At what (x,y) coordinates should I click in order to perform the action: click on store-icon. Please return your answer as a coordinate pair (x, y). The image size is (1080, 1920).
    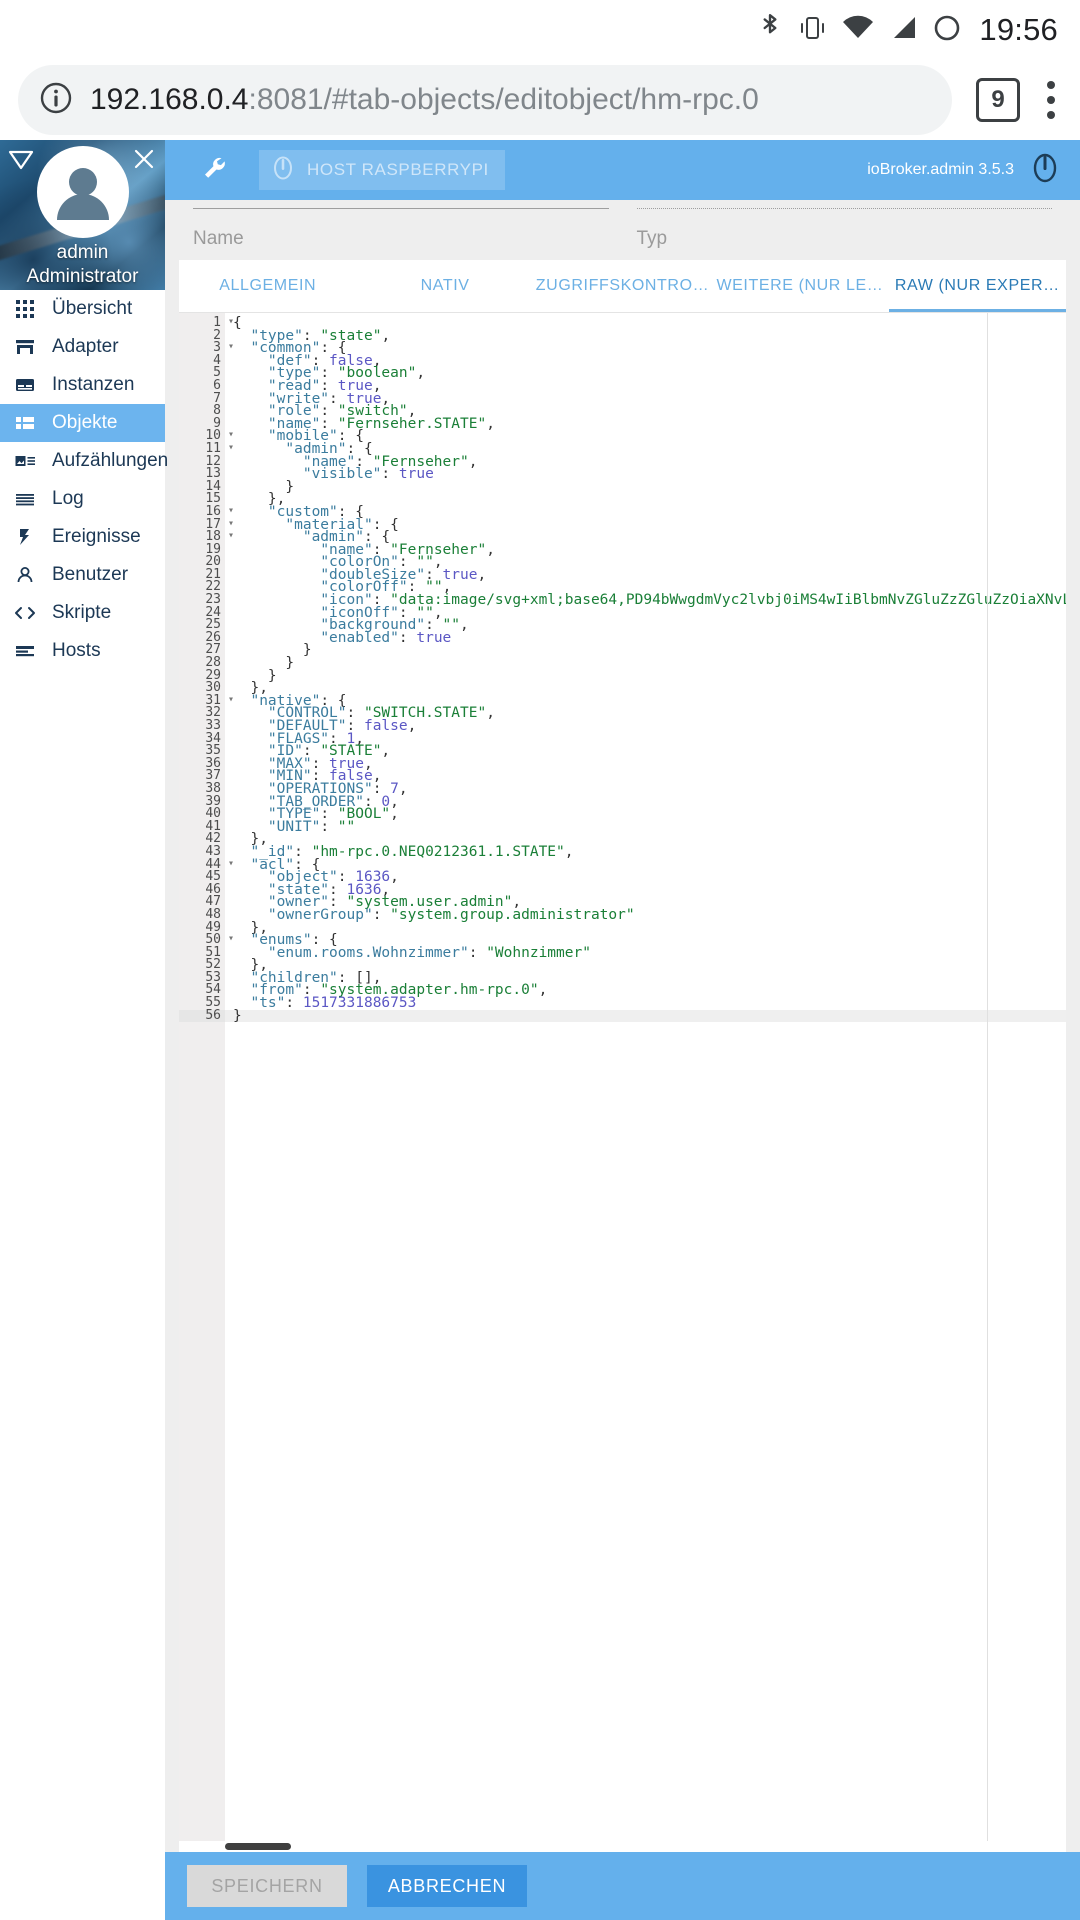
    Looking at the image, I should click on (25, 347).